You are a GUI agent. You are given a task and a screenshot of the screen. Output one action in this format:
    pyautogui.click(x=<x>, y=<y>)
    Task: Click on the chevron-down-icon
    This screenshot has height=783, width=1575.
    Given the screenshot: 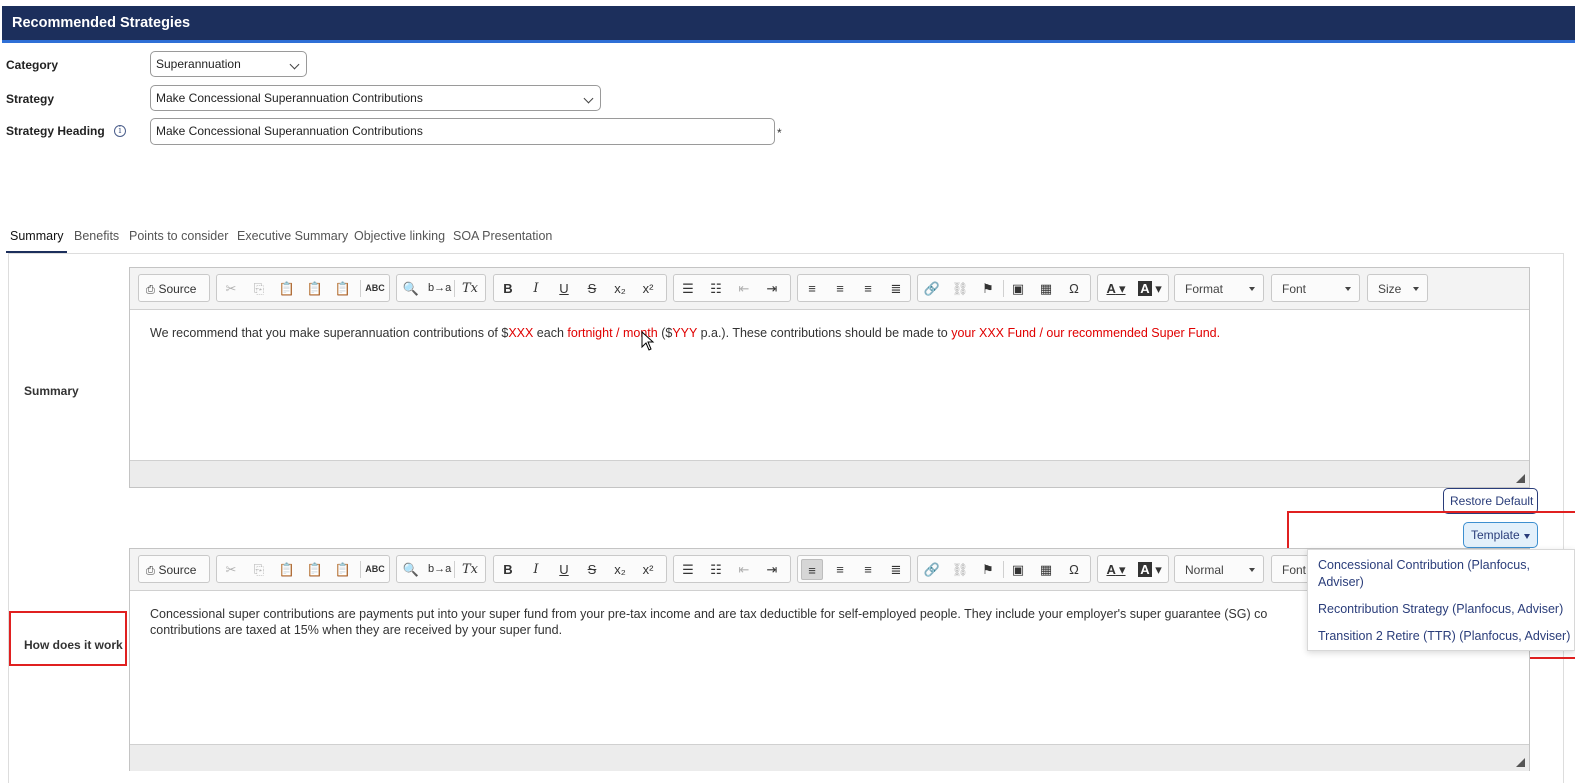 What is the action you would take?
    pyautogui.click(x=588, y=98)
    